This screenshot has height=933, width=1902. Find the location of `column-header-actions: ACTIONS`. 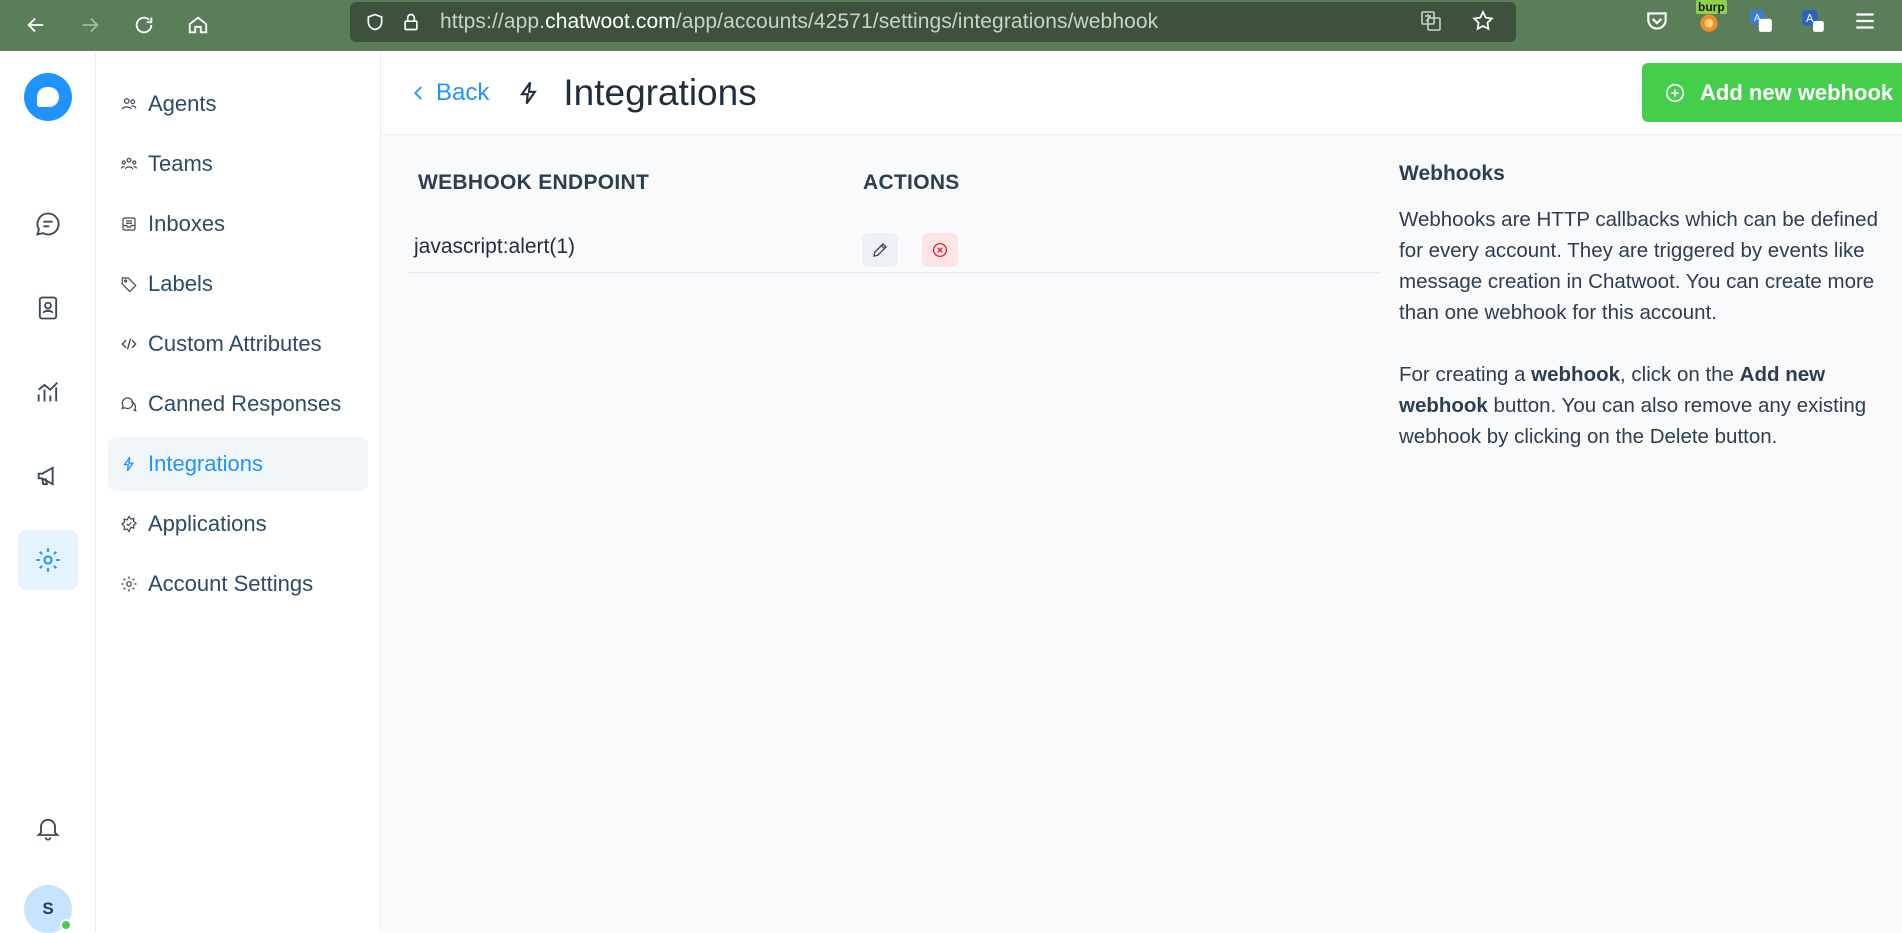

column-header-actions: ACTIONS is located at coordinates (911, 182).